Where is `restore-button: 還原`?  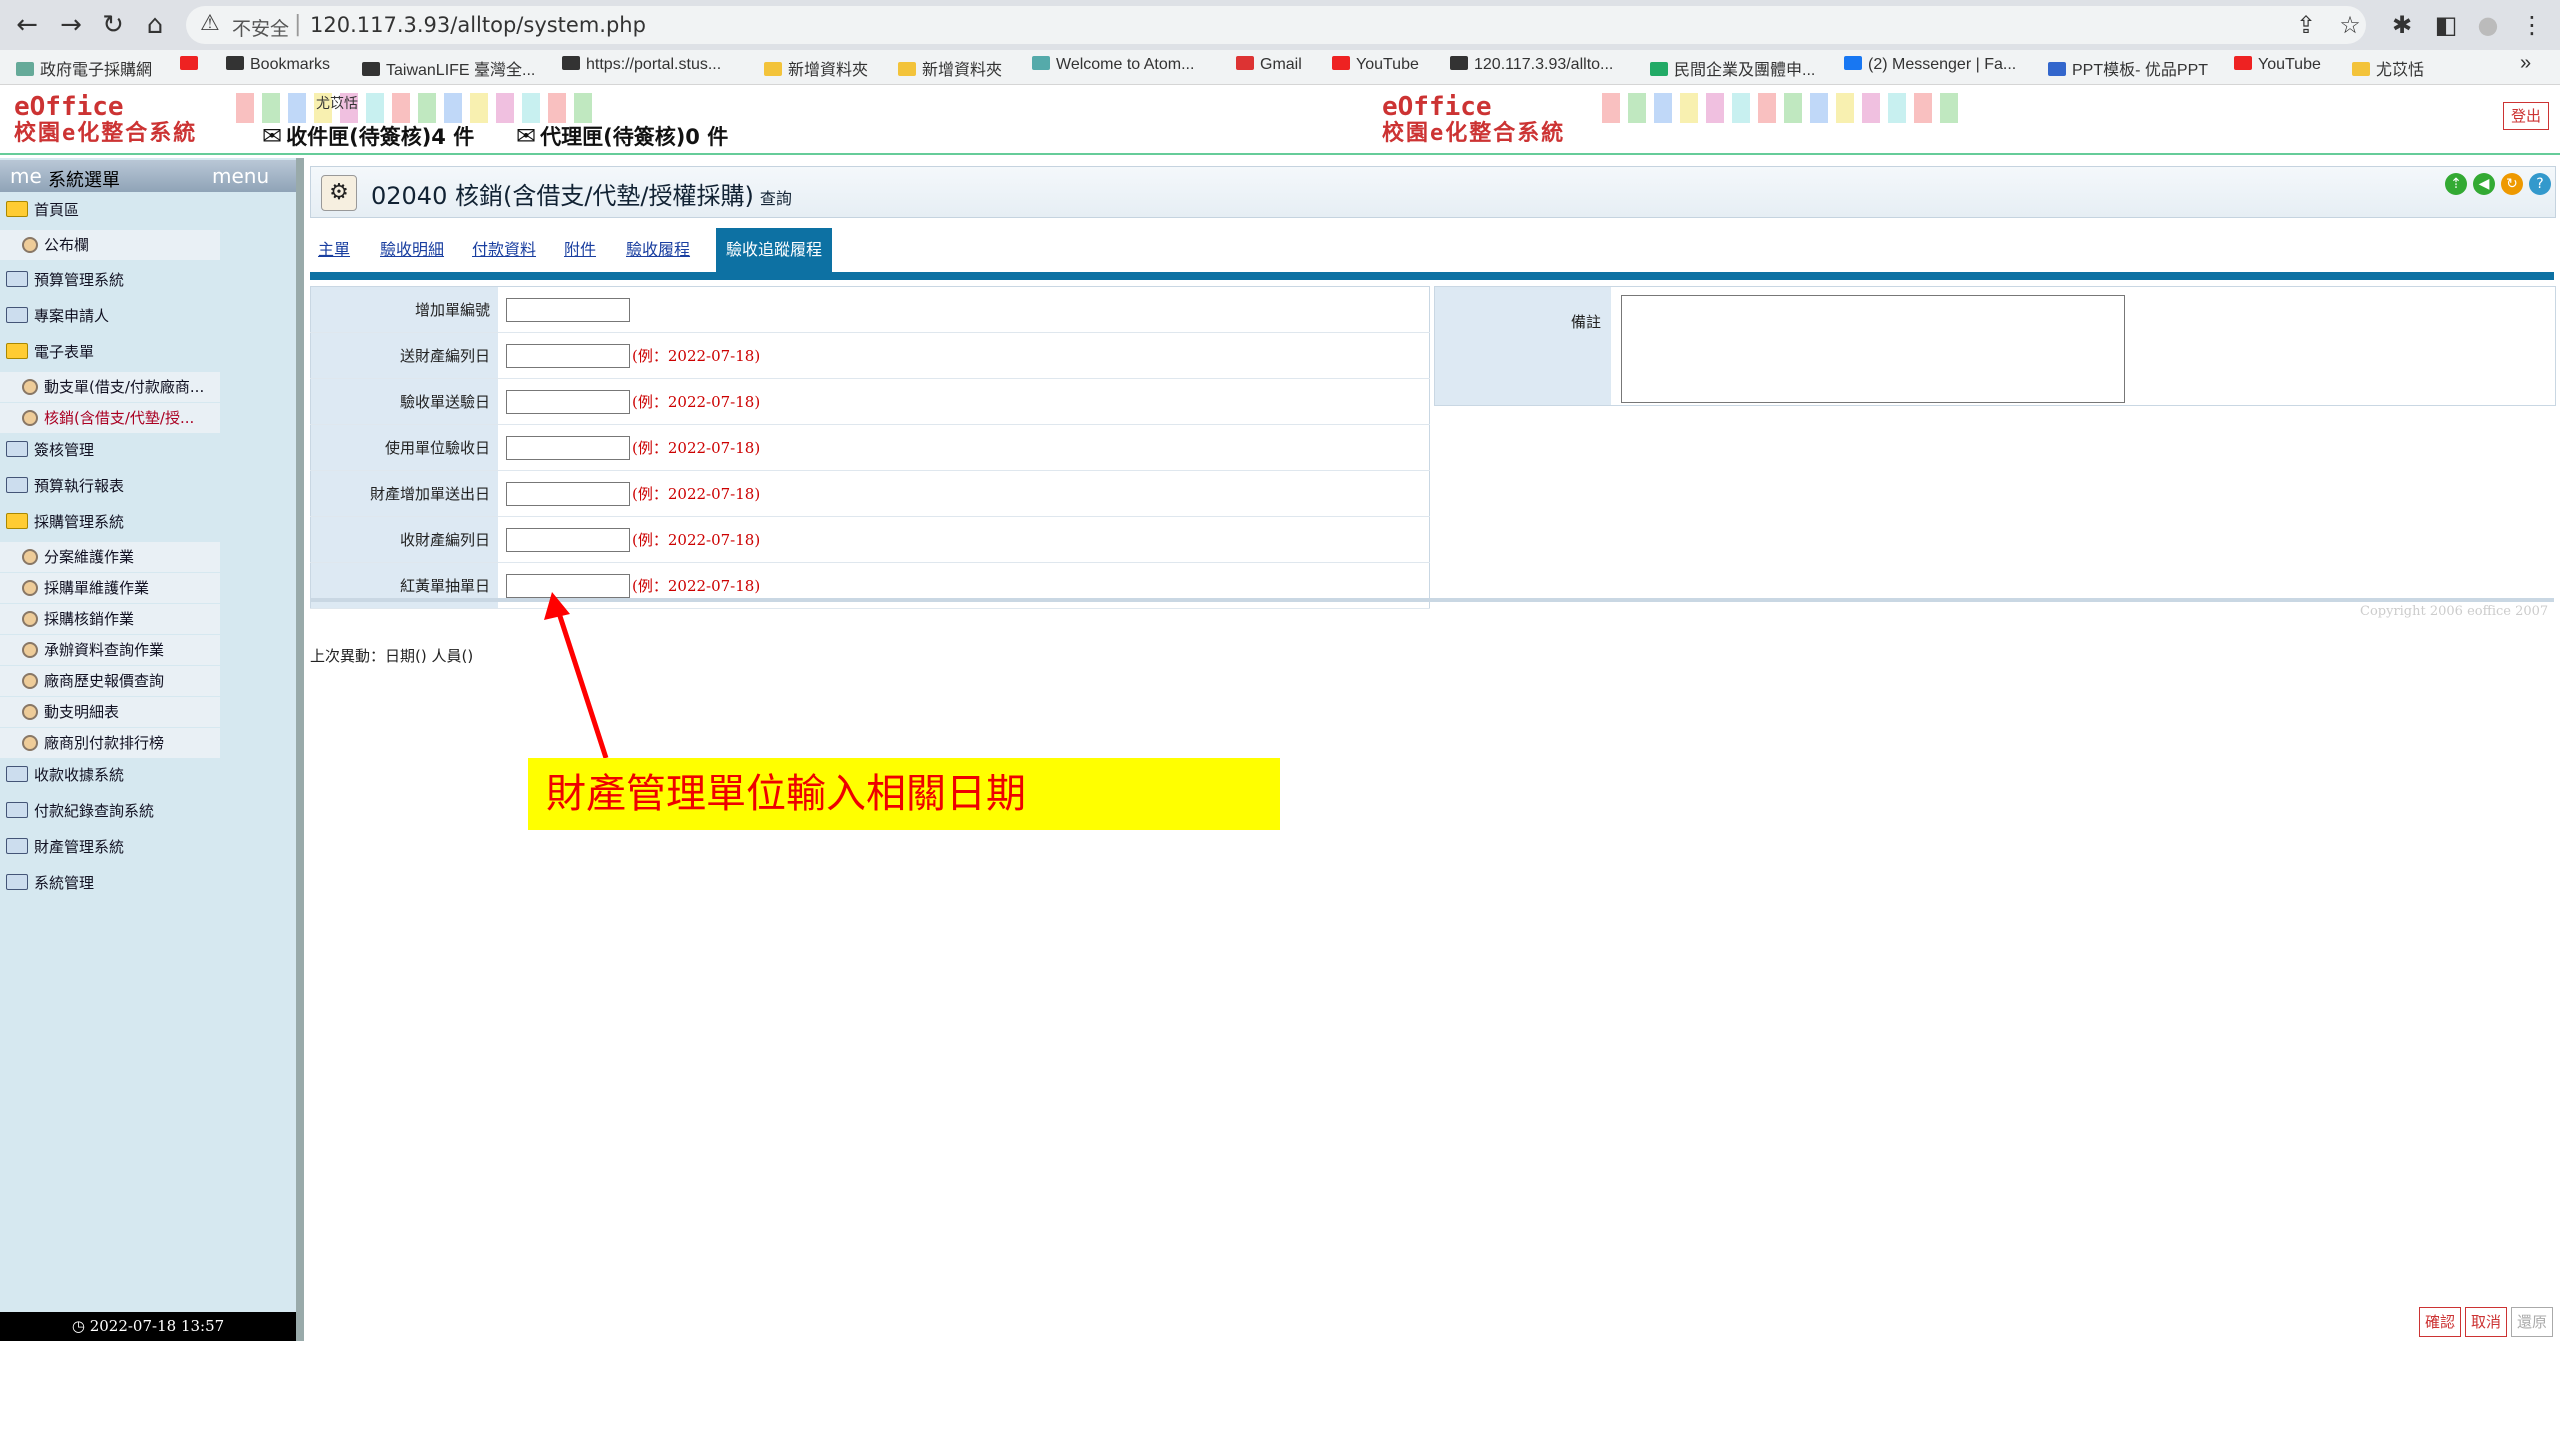
restore-button: 還原 is located at coordinates (2532, 1322).